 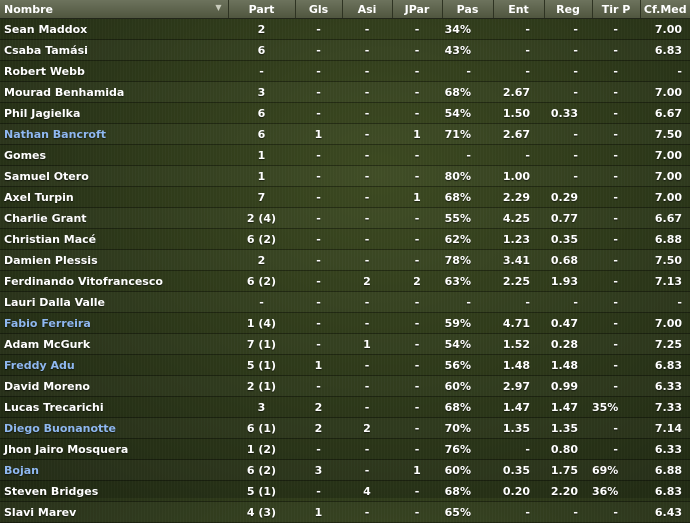 I want to click on table-row: Sean Maddox 2- - -34% - - -7.00, so click(x=345, y=29).